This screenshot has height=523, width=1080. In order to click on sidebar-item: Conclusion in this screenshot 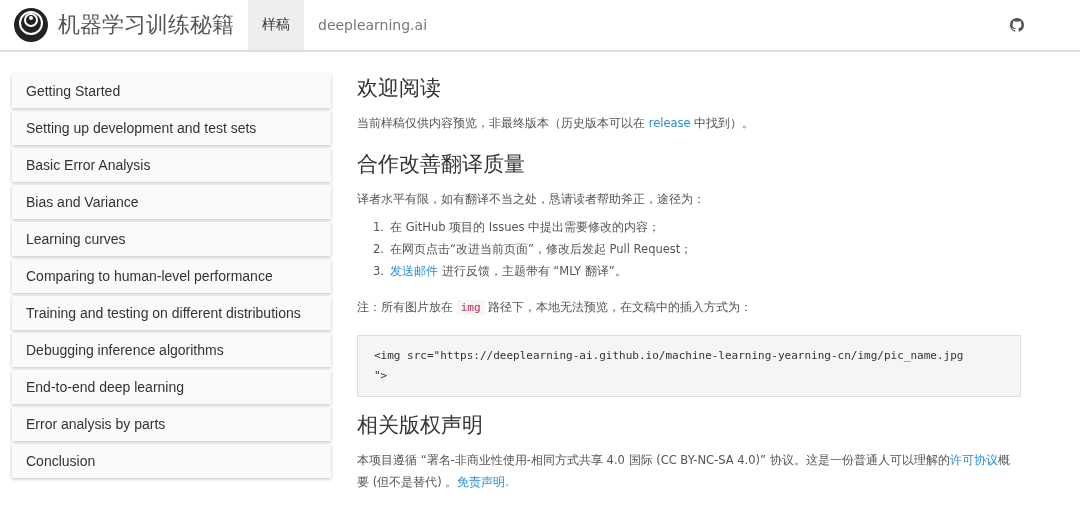, I will do `click(171, 461)`.